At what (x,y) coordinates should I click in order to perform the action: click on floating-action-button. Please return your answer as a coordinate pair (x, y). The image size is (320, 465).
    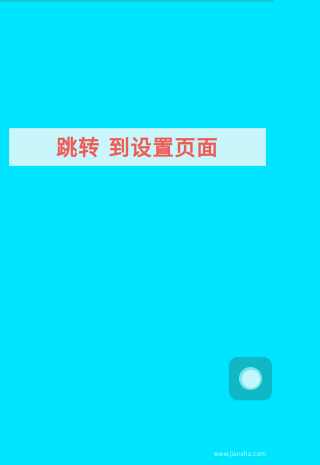
    Looking at the image, I should click on (250, 378).